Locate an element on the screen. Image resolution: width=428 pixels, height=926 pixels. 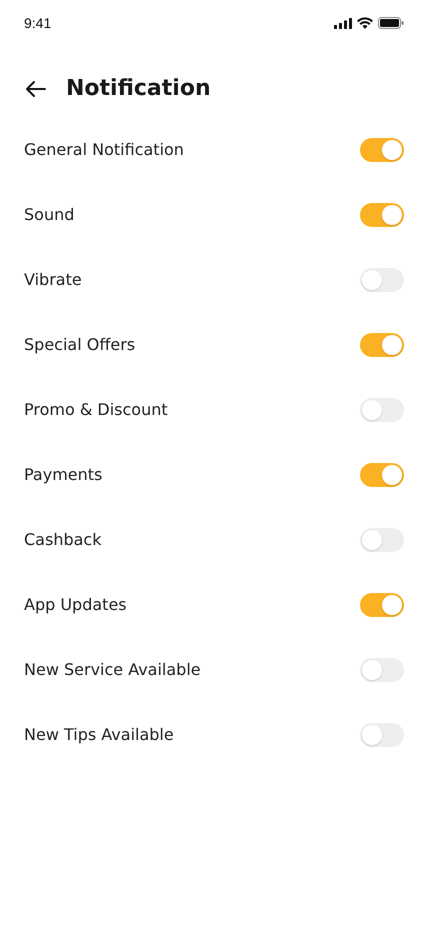
signal-icon is located at coordinates (343, 23).